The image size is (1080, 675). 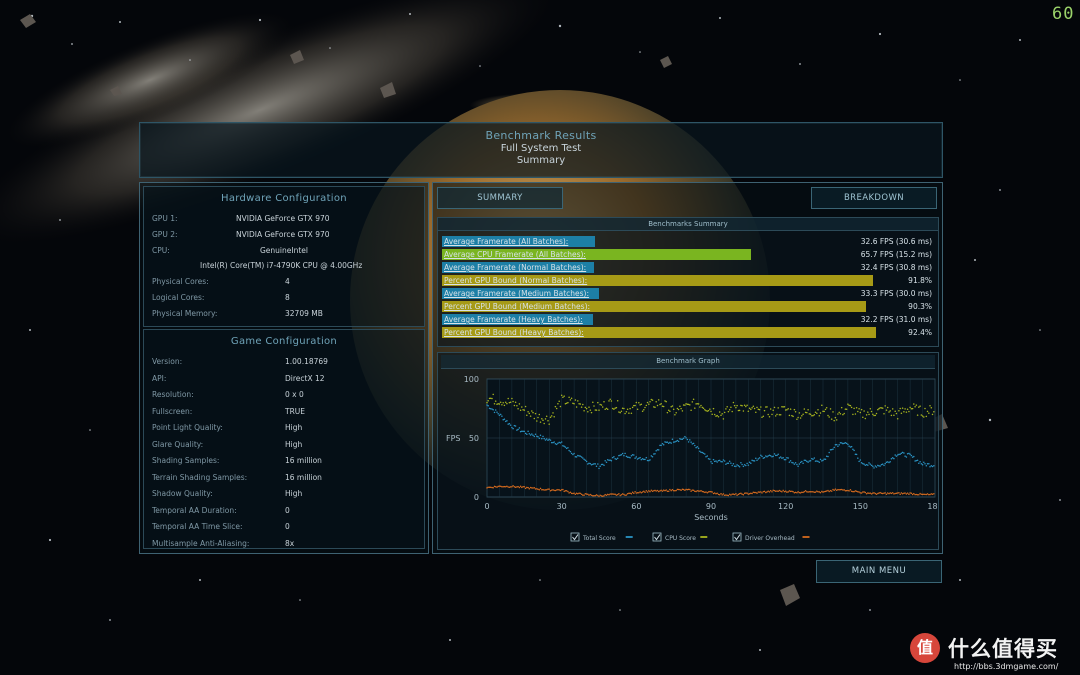 What do you see at coordinates (879, 571) in the screenshot?
I see `main-menu-button: MAIN MENU` at bounding box center [879, 571].